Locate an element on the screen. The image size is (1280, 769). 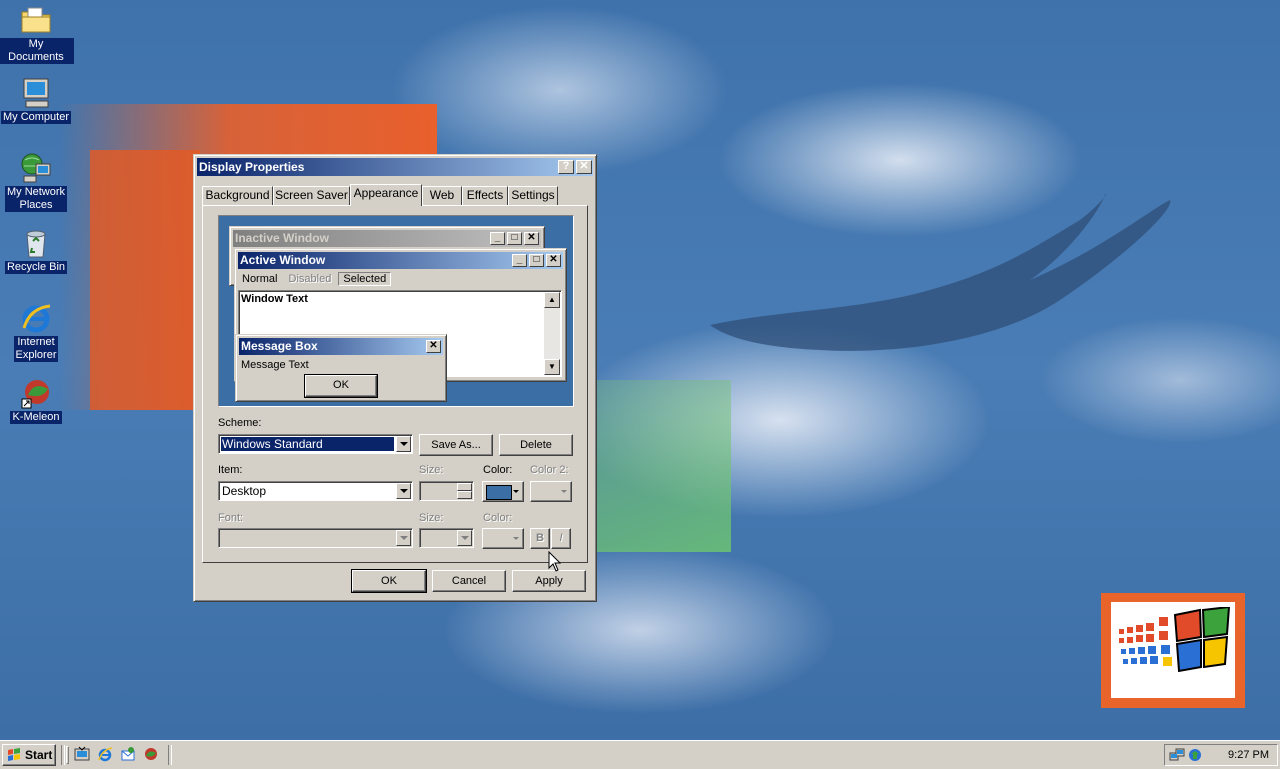
system-tray: 9:27 PM is located at coordinates (1221, 755).